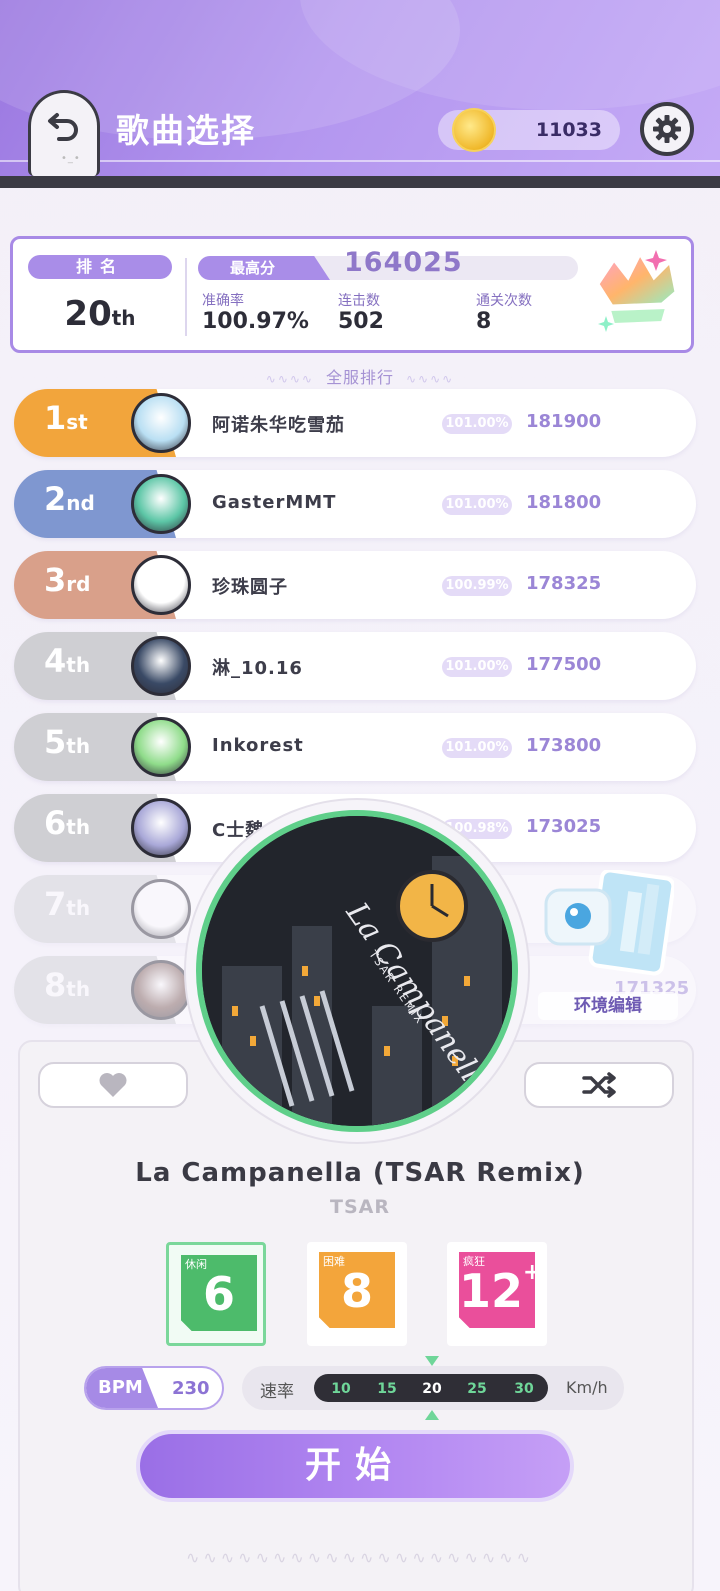  Describe the element at coordinates (564, 664) in the screenshot. I see `player-score: 177500` at that location.